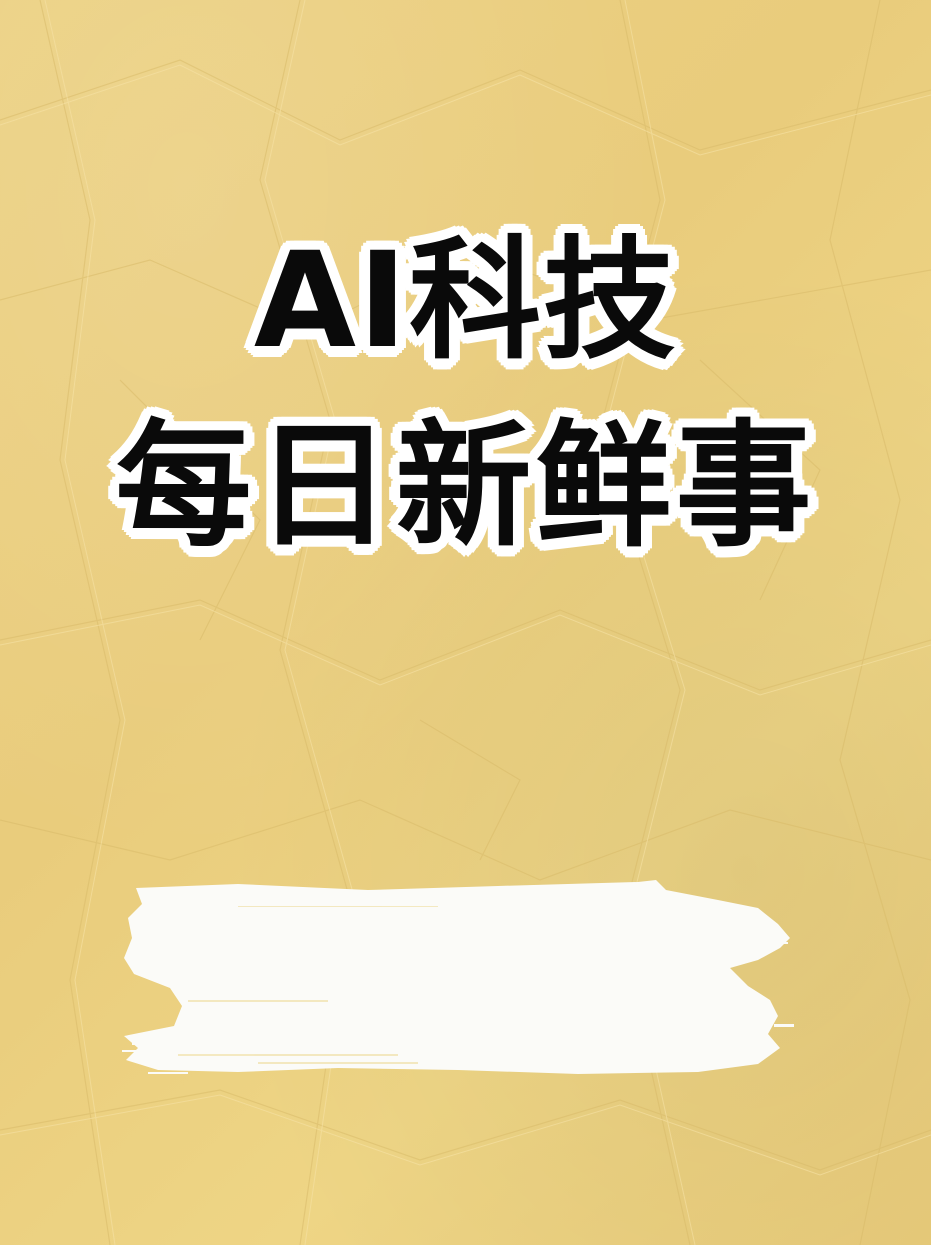 The width and height of the screenshot is (931, 1245). What do you see at coordinates (465, 487) in the screenshot?
I see `title-line-2: 每日新鲜事` at bounding box center [465, 487].